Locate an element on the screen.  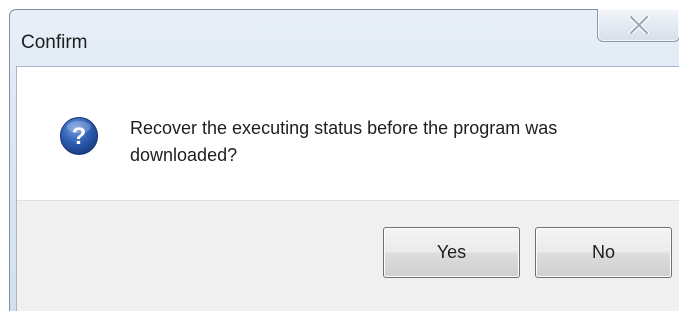
close-button is located at coordinates (638, 25).